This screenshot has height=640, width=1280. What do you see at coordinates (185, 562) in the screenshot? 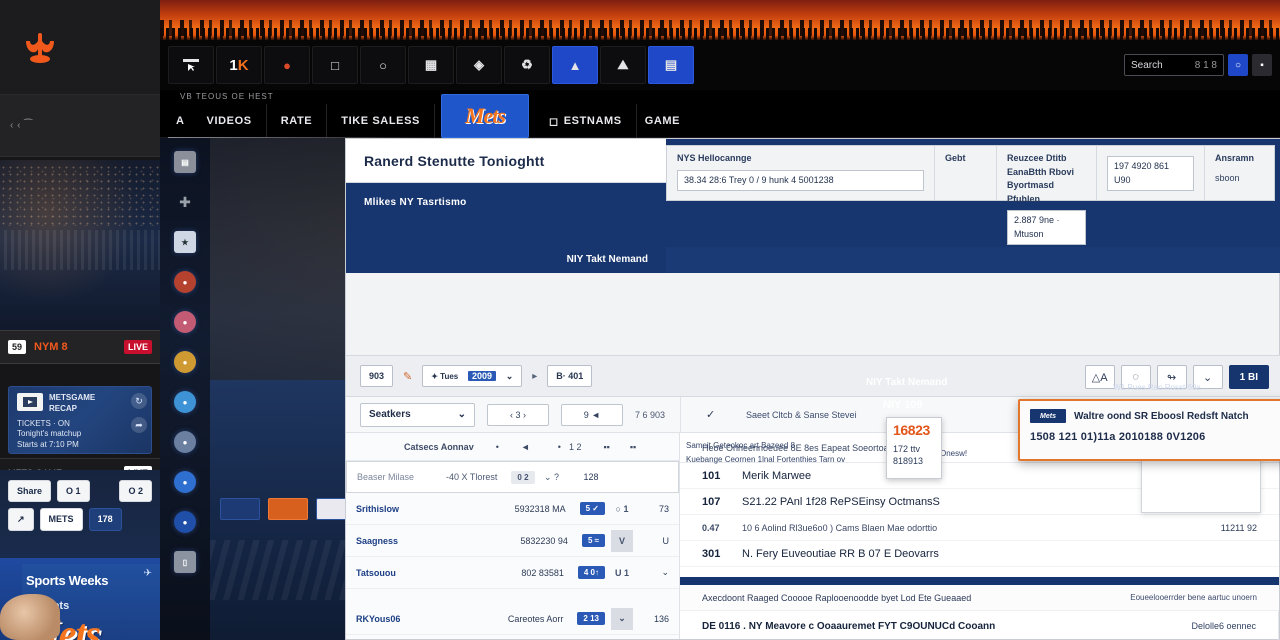
I see `ticket-stub-icon: ▯` at bounding box center [185, 562].